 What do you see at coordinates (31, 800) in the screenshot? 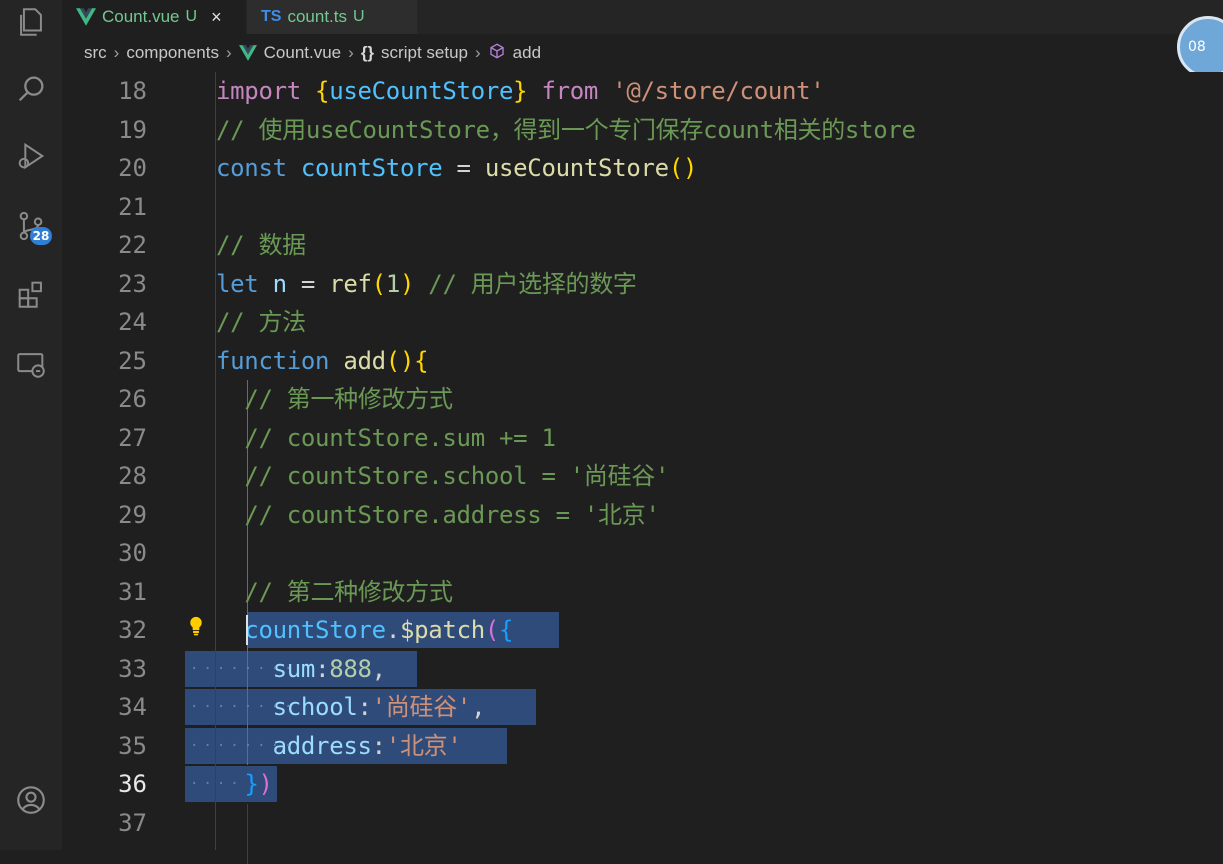
I see `account-icon` at bounding box center [31, 800].